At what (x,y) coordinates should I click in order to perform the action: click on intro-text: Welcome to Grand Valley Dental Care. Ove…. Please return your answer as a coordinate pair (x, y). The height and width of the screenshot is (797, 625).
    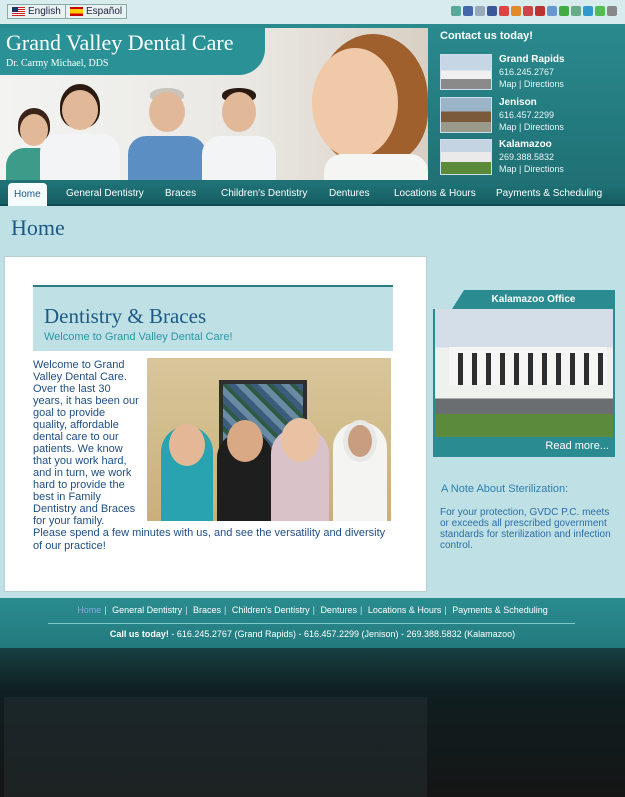
    Looking at the image, I should click on (86, 443).